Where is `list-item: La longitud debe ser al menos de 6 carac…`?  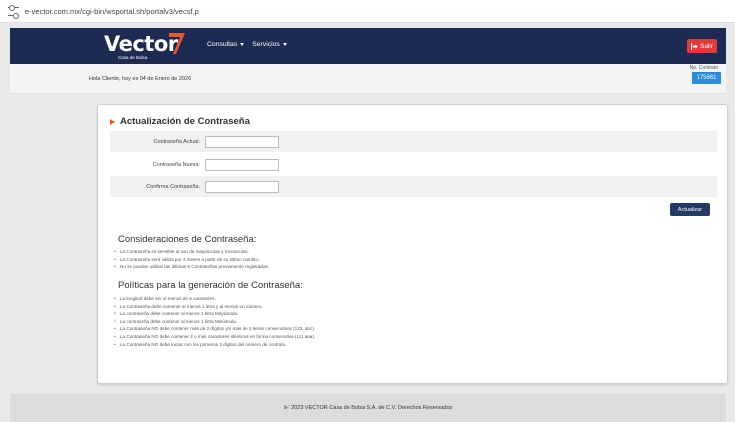
list-item: La longitud debe ser al menos de 6 carac… is located at coordinates (214, 299).